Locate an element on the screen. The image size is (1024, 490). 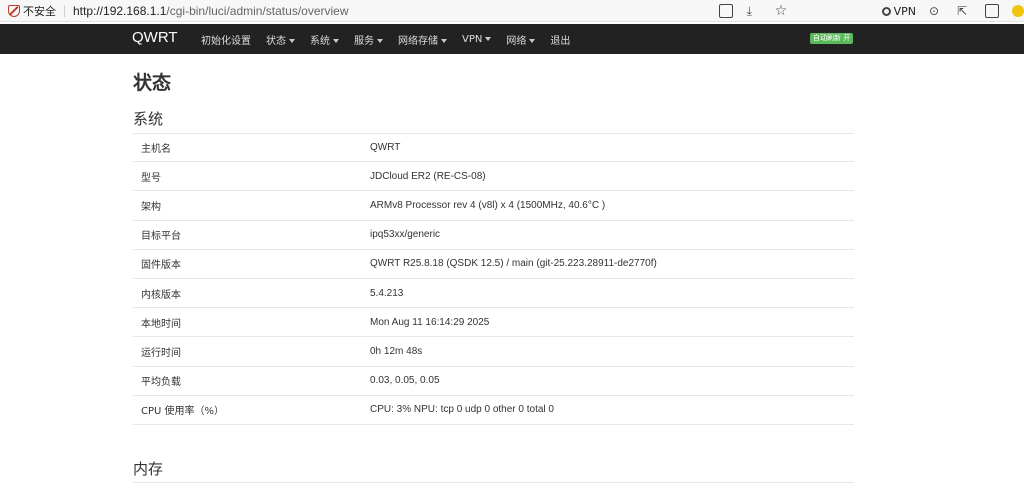
menu-item: 退出 is located at coordinates (560, 39).